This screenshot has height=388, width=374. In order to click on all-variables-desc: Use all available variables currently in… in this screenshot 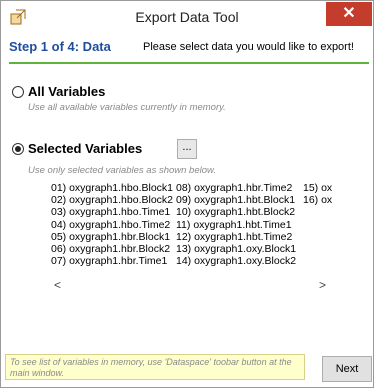, I will do `click(127, 107)`.